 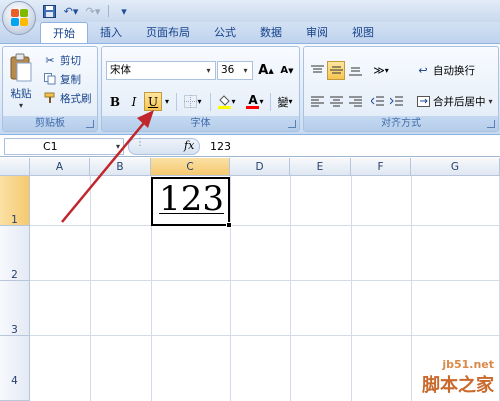 What do you see at coordinates (134, 101) in the screenshot?
I see `italic-button: I` at bounding box center [134, 101].